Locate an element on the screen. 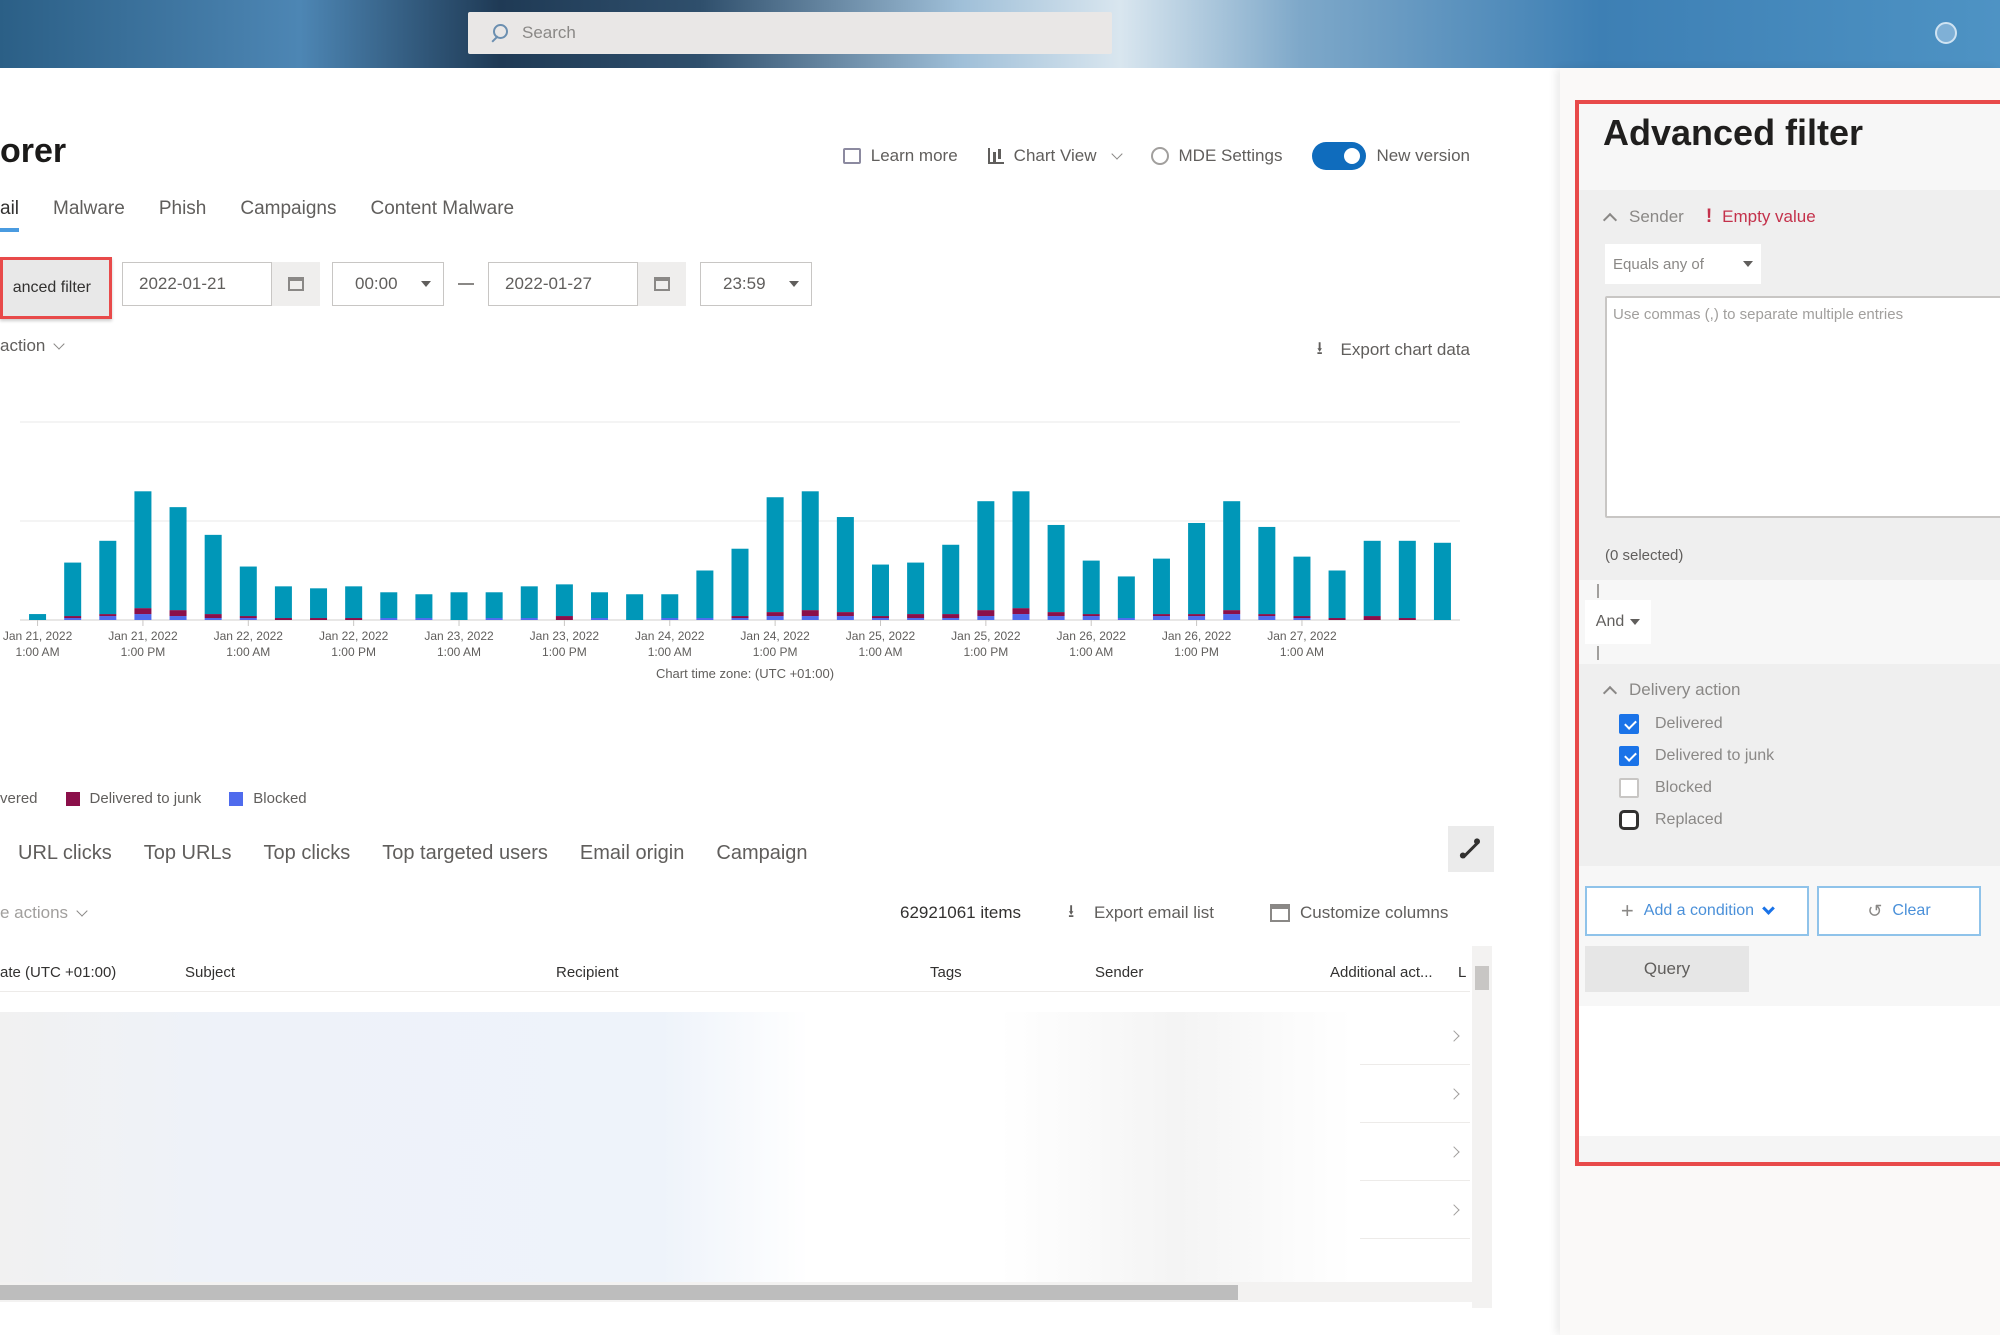  add-condition-button: + Add a condition is located at coordinates (1697, 911).